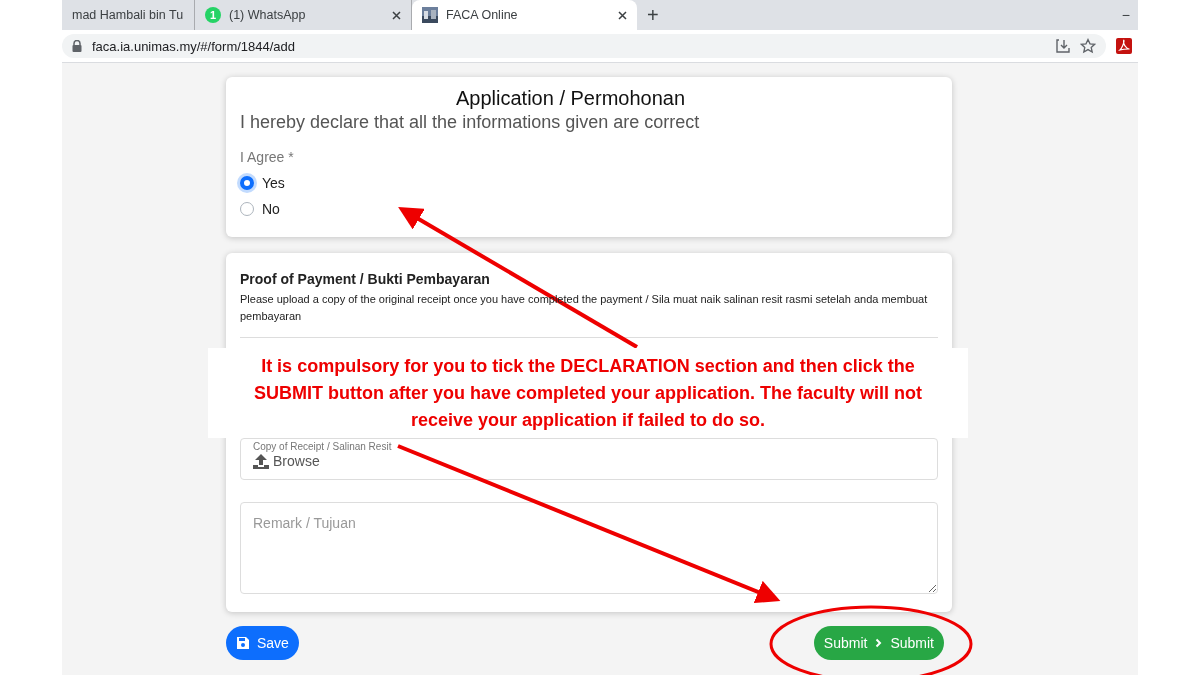 Image resolution: width=1200 pixels, height=675 pixels. Describe the element at coordinates (589, 183) in the screenshot. I see `radio-option: Yes` at that location.